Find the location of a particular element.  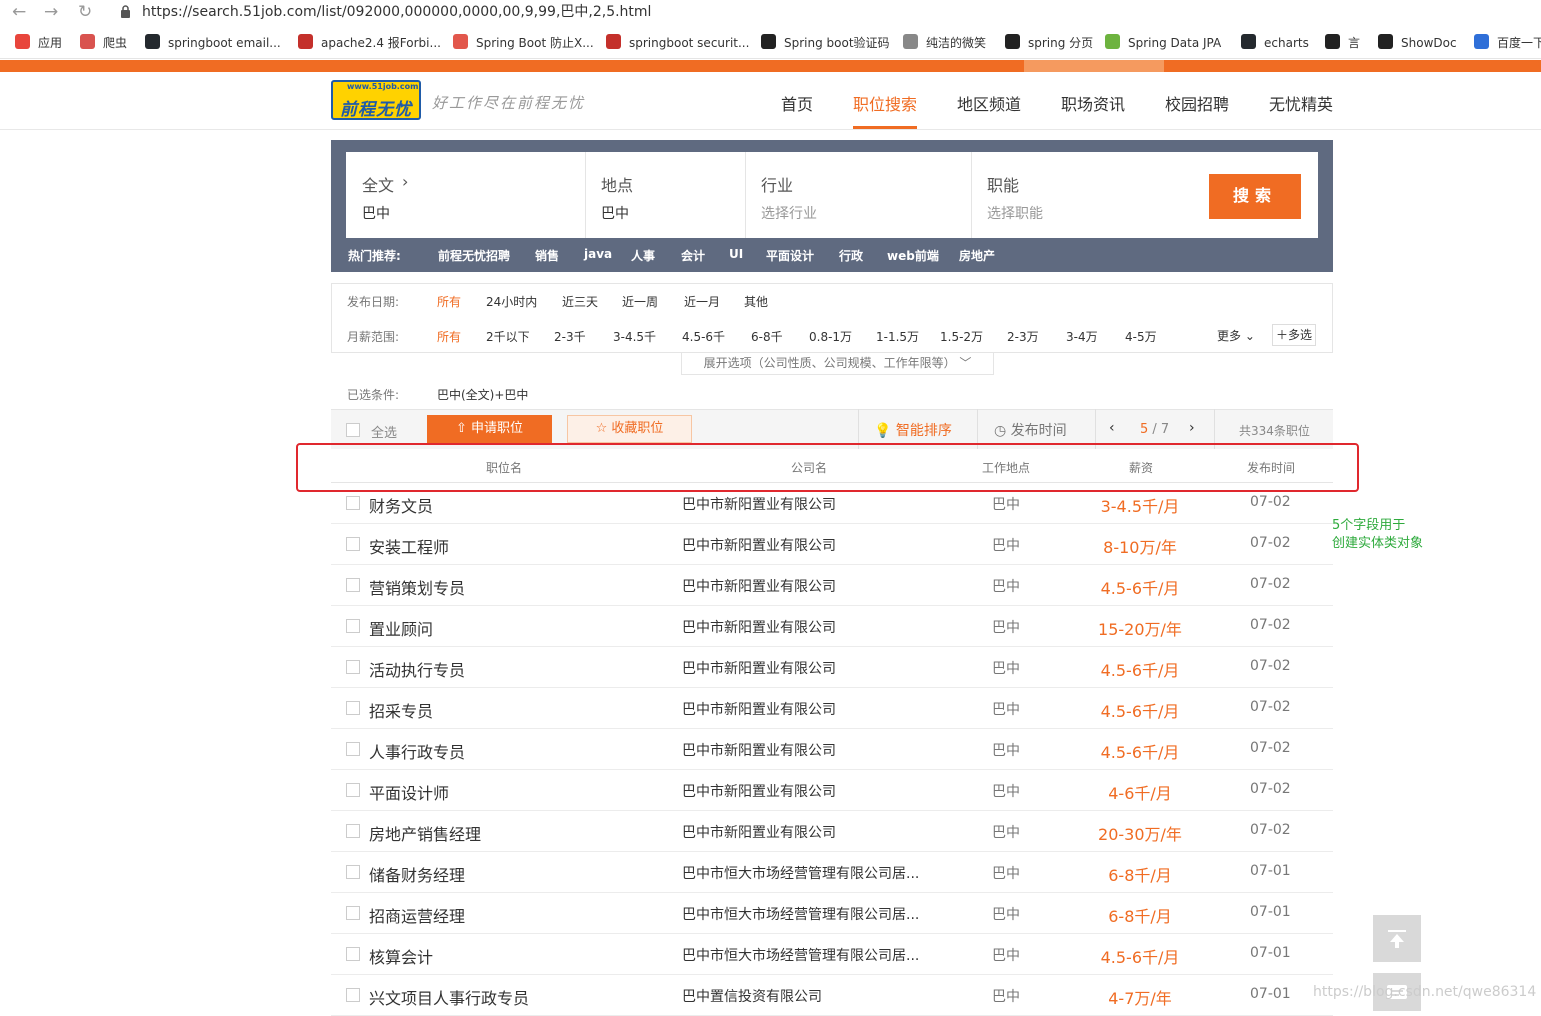

site-logo: www.51job.com 前程无忧 is located at coordinates (376, 100).